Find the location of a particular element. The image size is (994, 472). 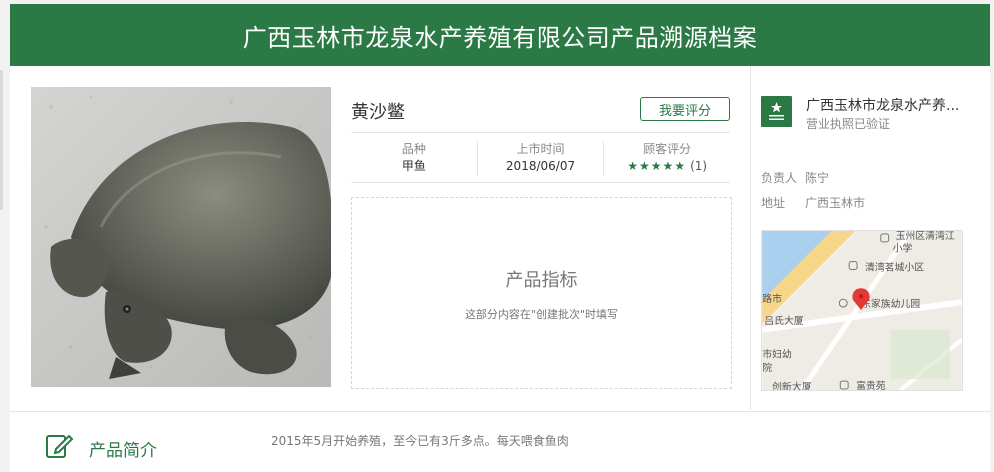

map-label-garden: 富贵苑 is located at coordinates (871, 384).